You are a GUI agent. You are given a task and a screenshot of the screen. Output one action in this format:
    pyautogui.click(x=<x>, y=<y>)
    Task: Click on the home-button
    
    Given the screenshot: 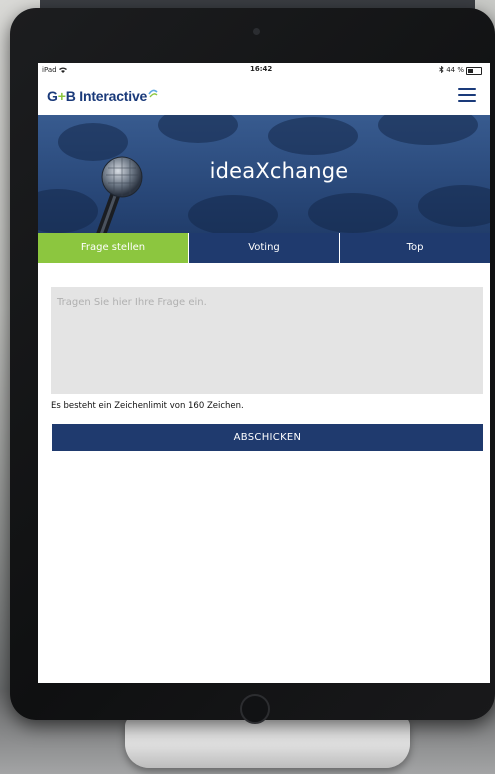 What is the action you would take?
    pyautogui.click(x=255, y=709)
    